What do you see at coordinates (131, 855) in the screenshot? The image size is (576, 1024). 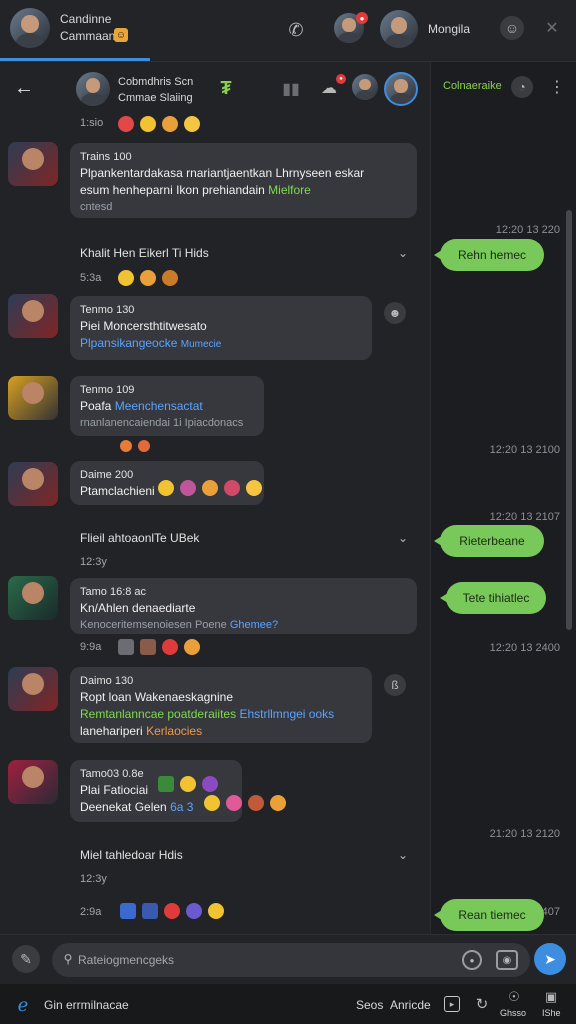 I see `thread-title: Miel tahledoar Hdis` at bounding box center [131, 855].